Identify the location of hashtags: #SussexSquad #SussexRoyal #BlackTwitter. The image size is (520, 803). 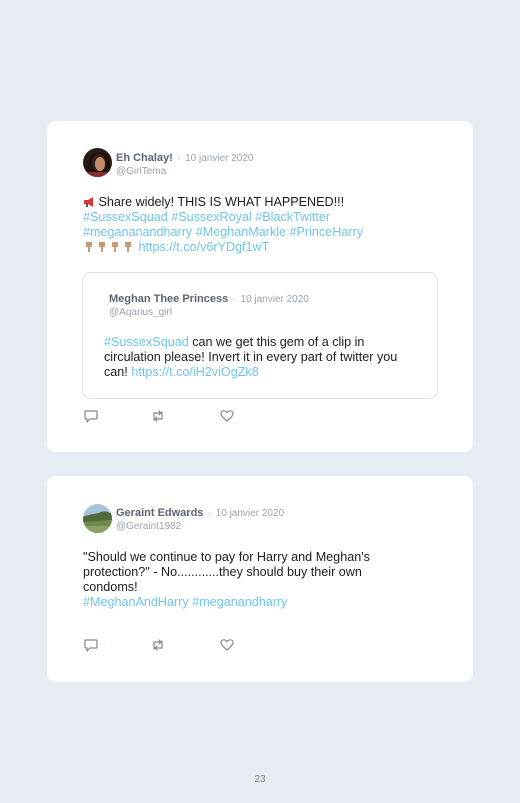
(263, 217).